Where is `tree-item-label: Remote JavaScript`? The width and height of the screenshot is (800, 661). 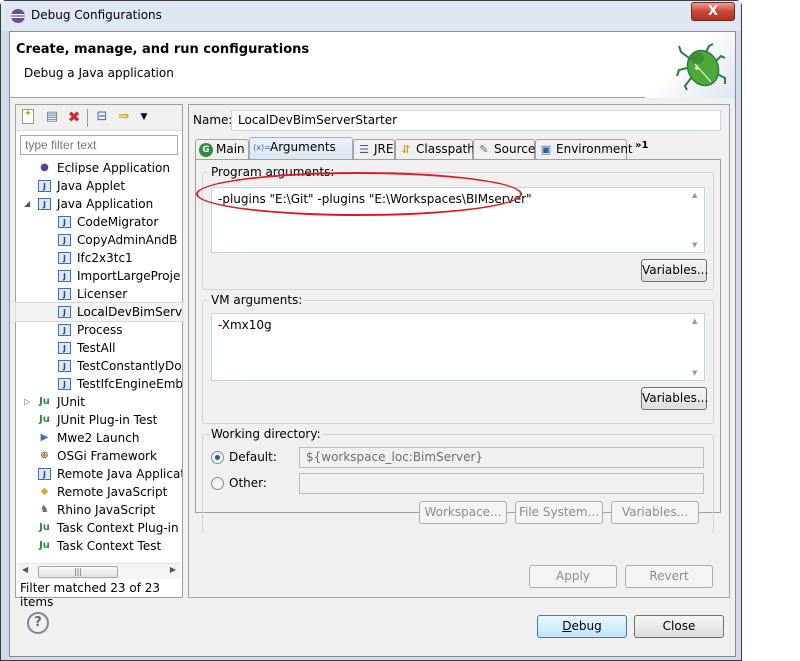 tree-item-label: Remote JavaScript is located at coordinates (112, 492).